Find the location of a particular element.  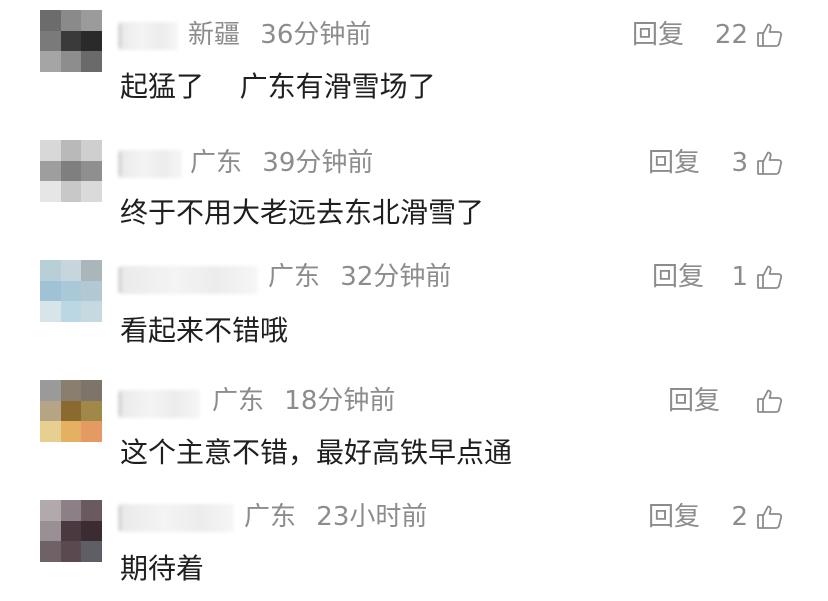

comment-meta: 广东 23小时前 is located at coordinates (335, 517).